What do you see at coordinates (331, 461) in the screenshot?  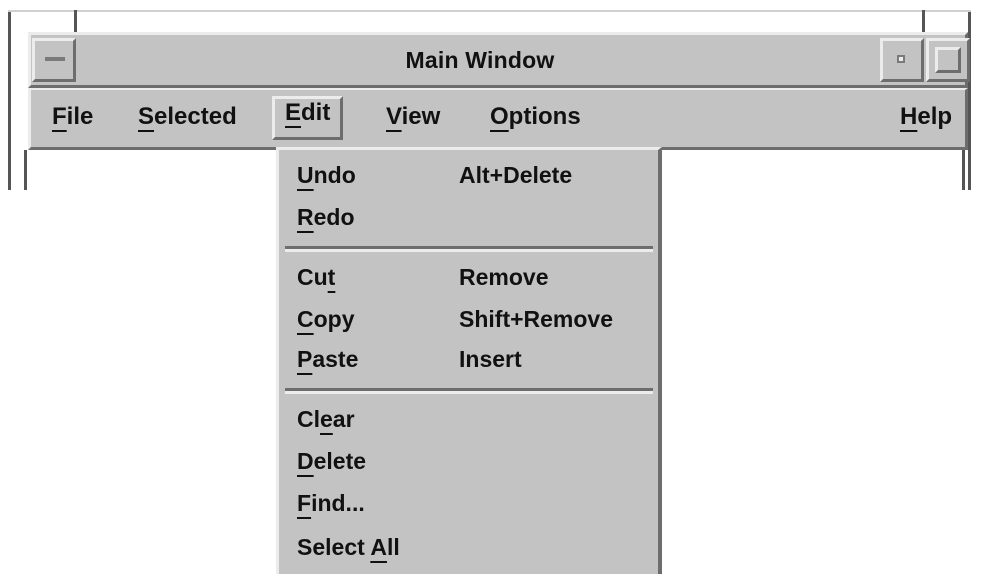 I see `menu-item-delete: Delete` at bounding box center [331, 461].